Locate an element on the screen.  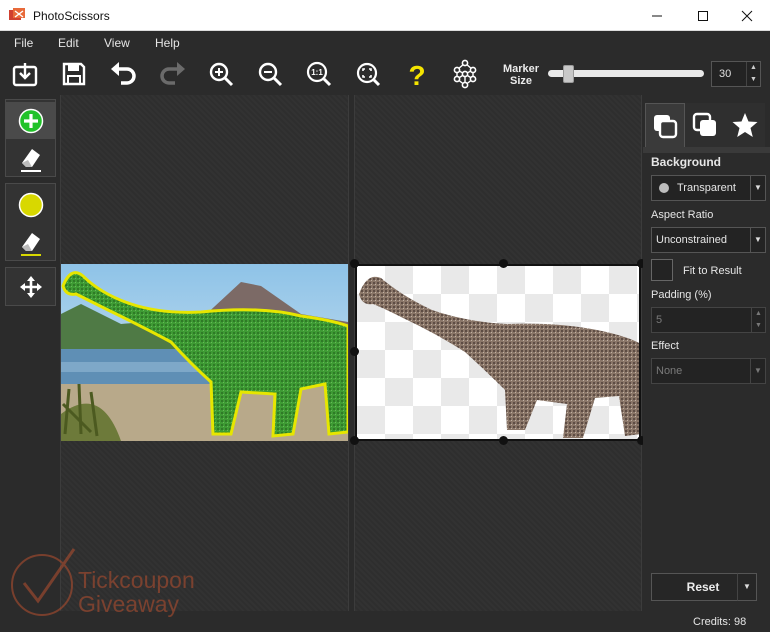
layers-front-icon is located at coordinates (704, 124).